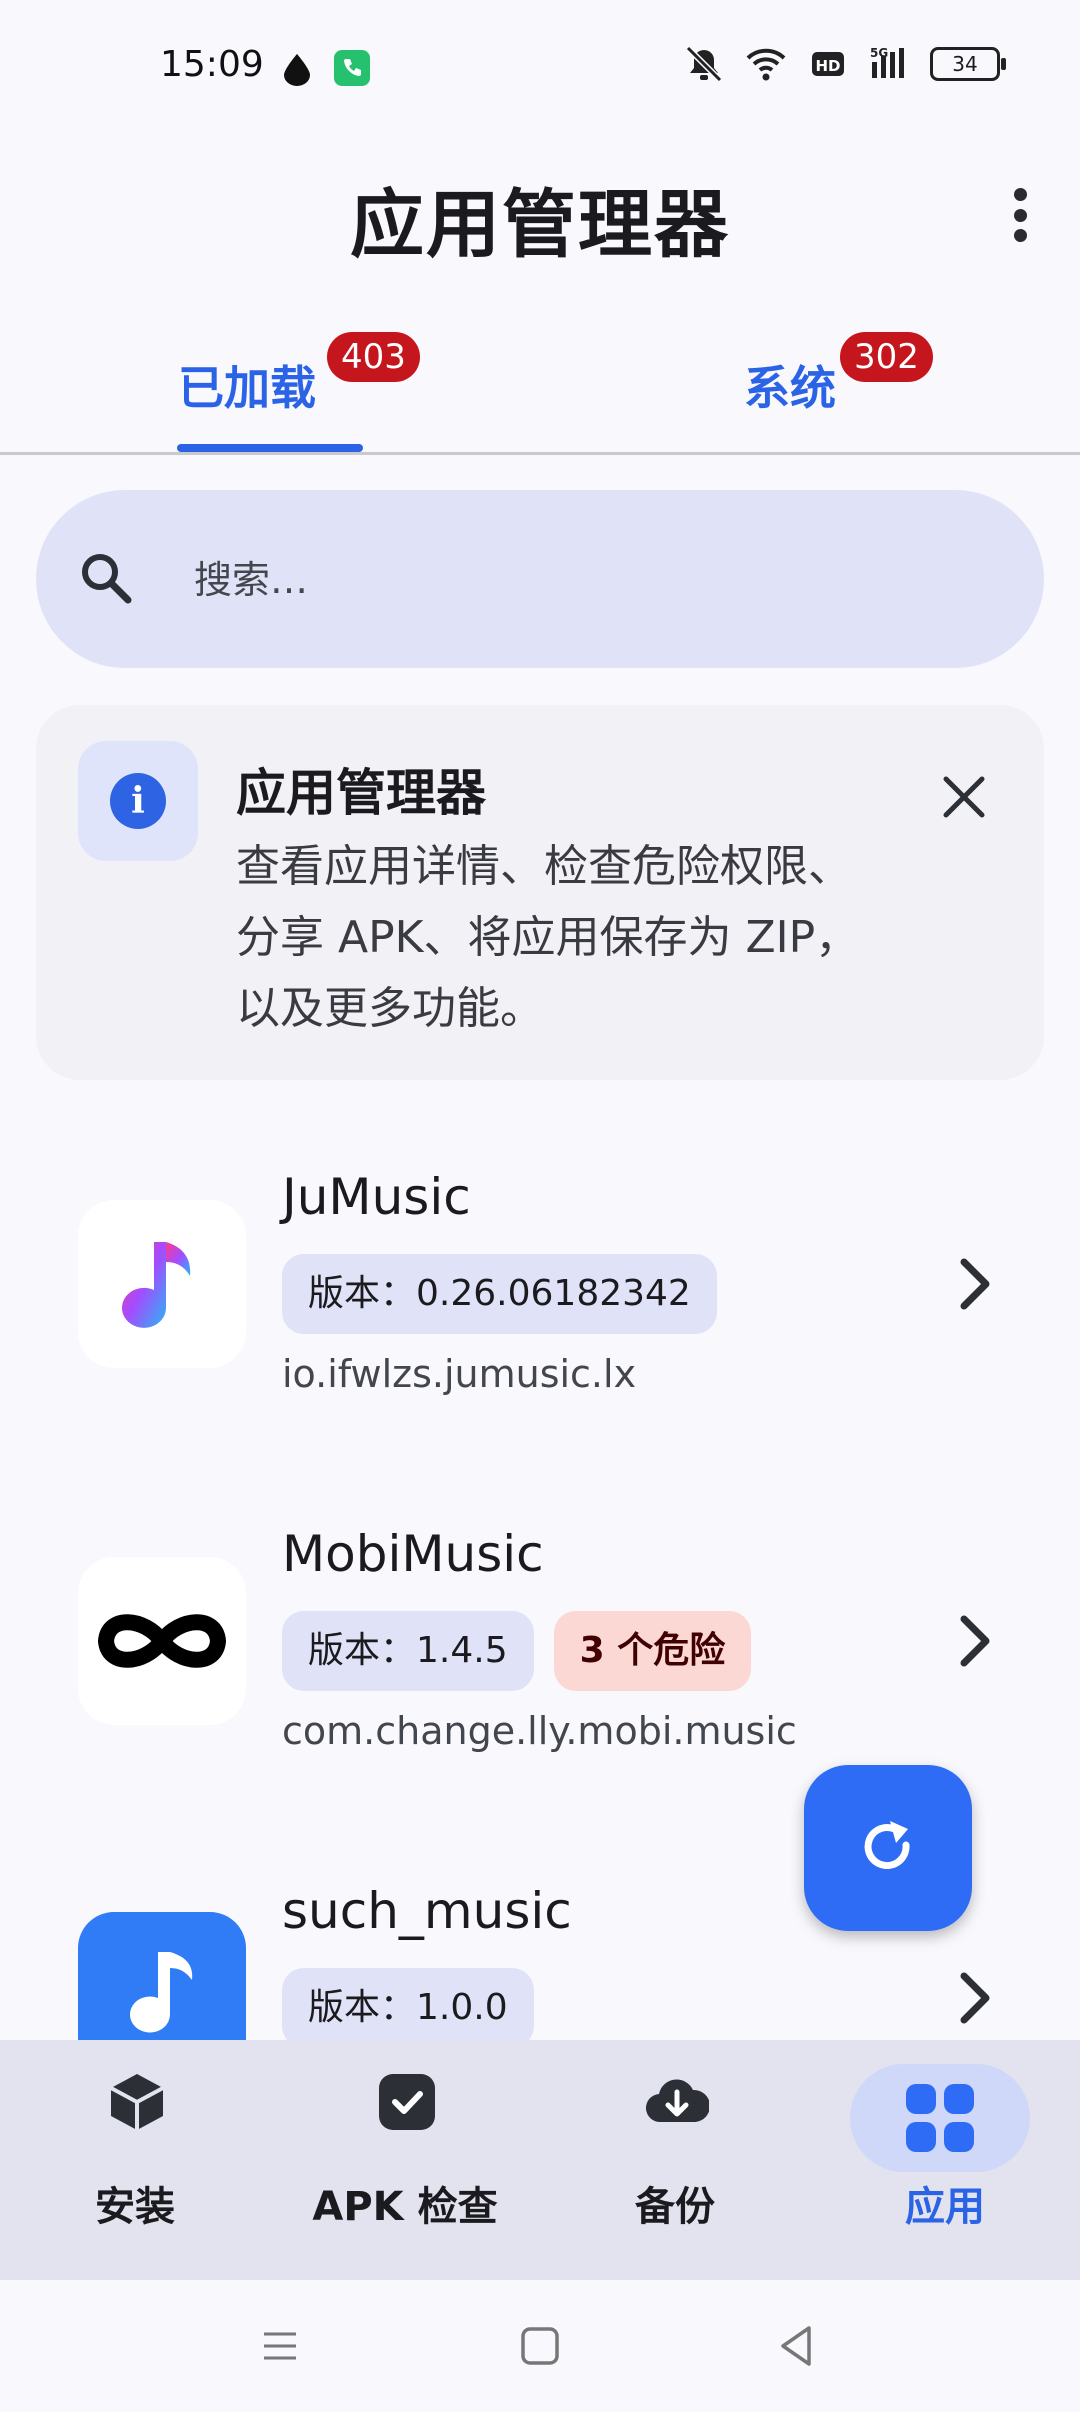 This screenshot has width=1080, height=2412. I want to click on refresh-button, so click(888, 1848).